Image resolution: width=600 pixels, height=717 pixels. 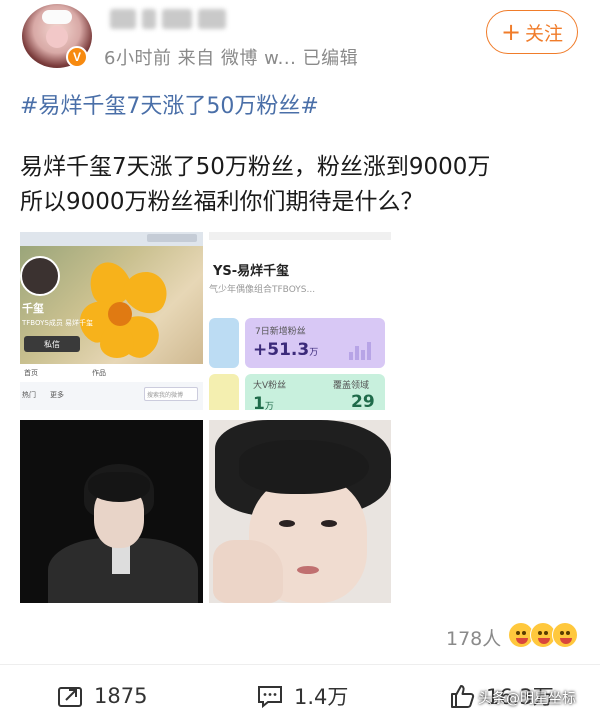 I want to click on profile-avatar, so click(x=40, y=276).